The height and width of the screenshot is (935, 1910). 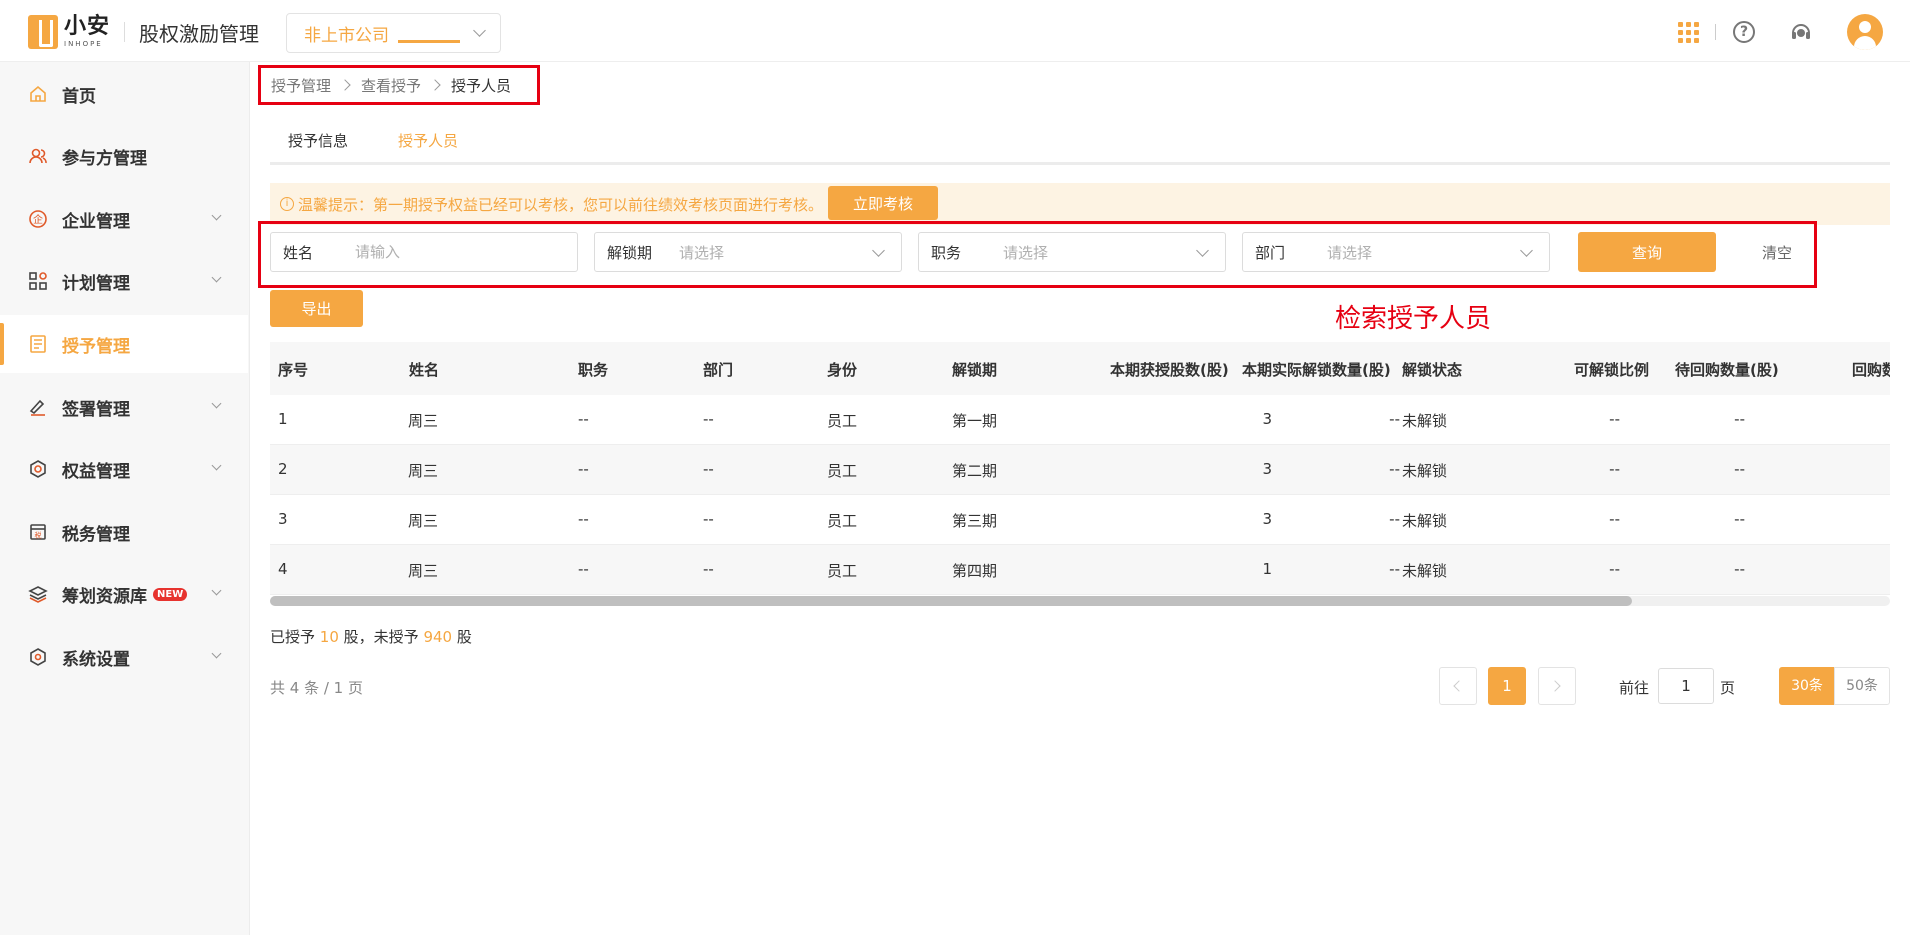 What do you see at coordinates (1396, 252) in the screenshot?
I see `department-select: 部门 请选择` at bounding box center [1396, 252].